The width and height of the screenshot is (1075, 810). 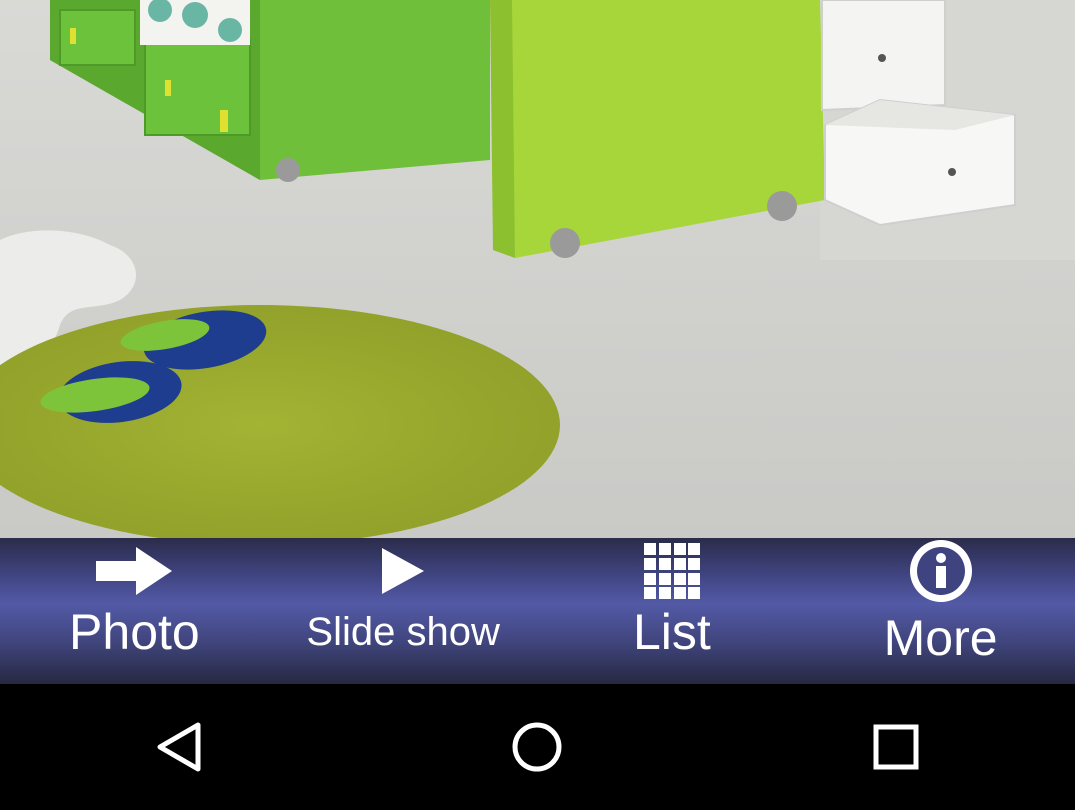 What do you see at coordinates (671, 571) in the screenshot?
I see `grid-icon` at bounding box center [671, 571].